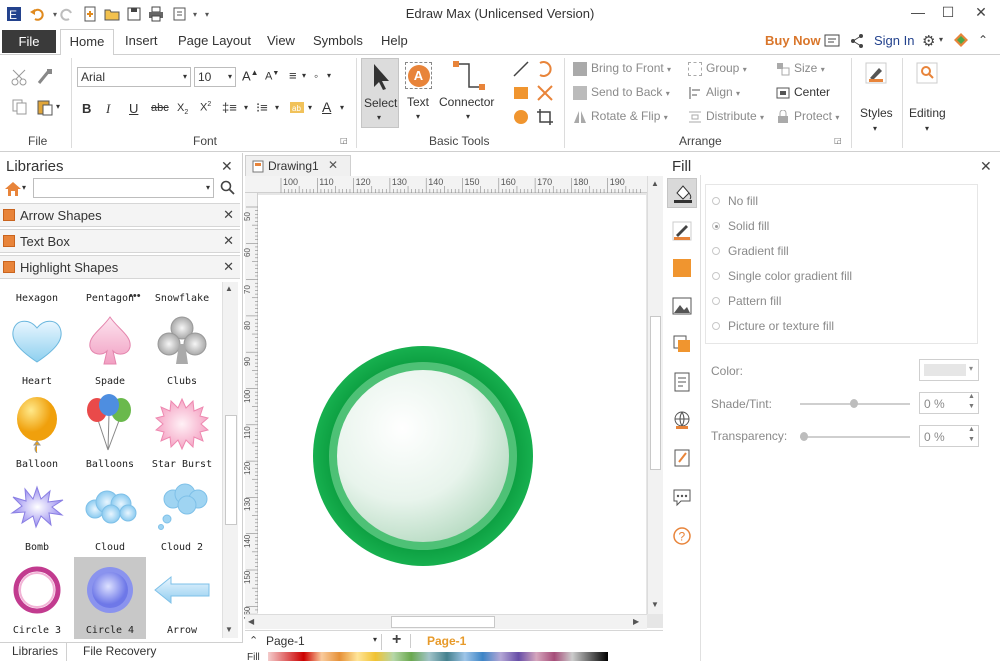  I want to click on color-picker-dropdown: ▾, so click(949, 370).